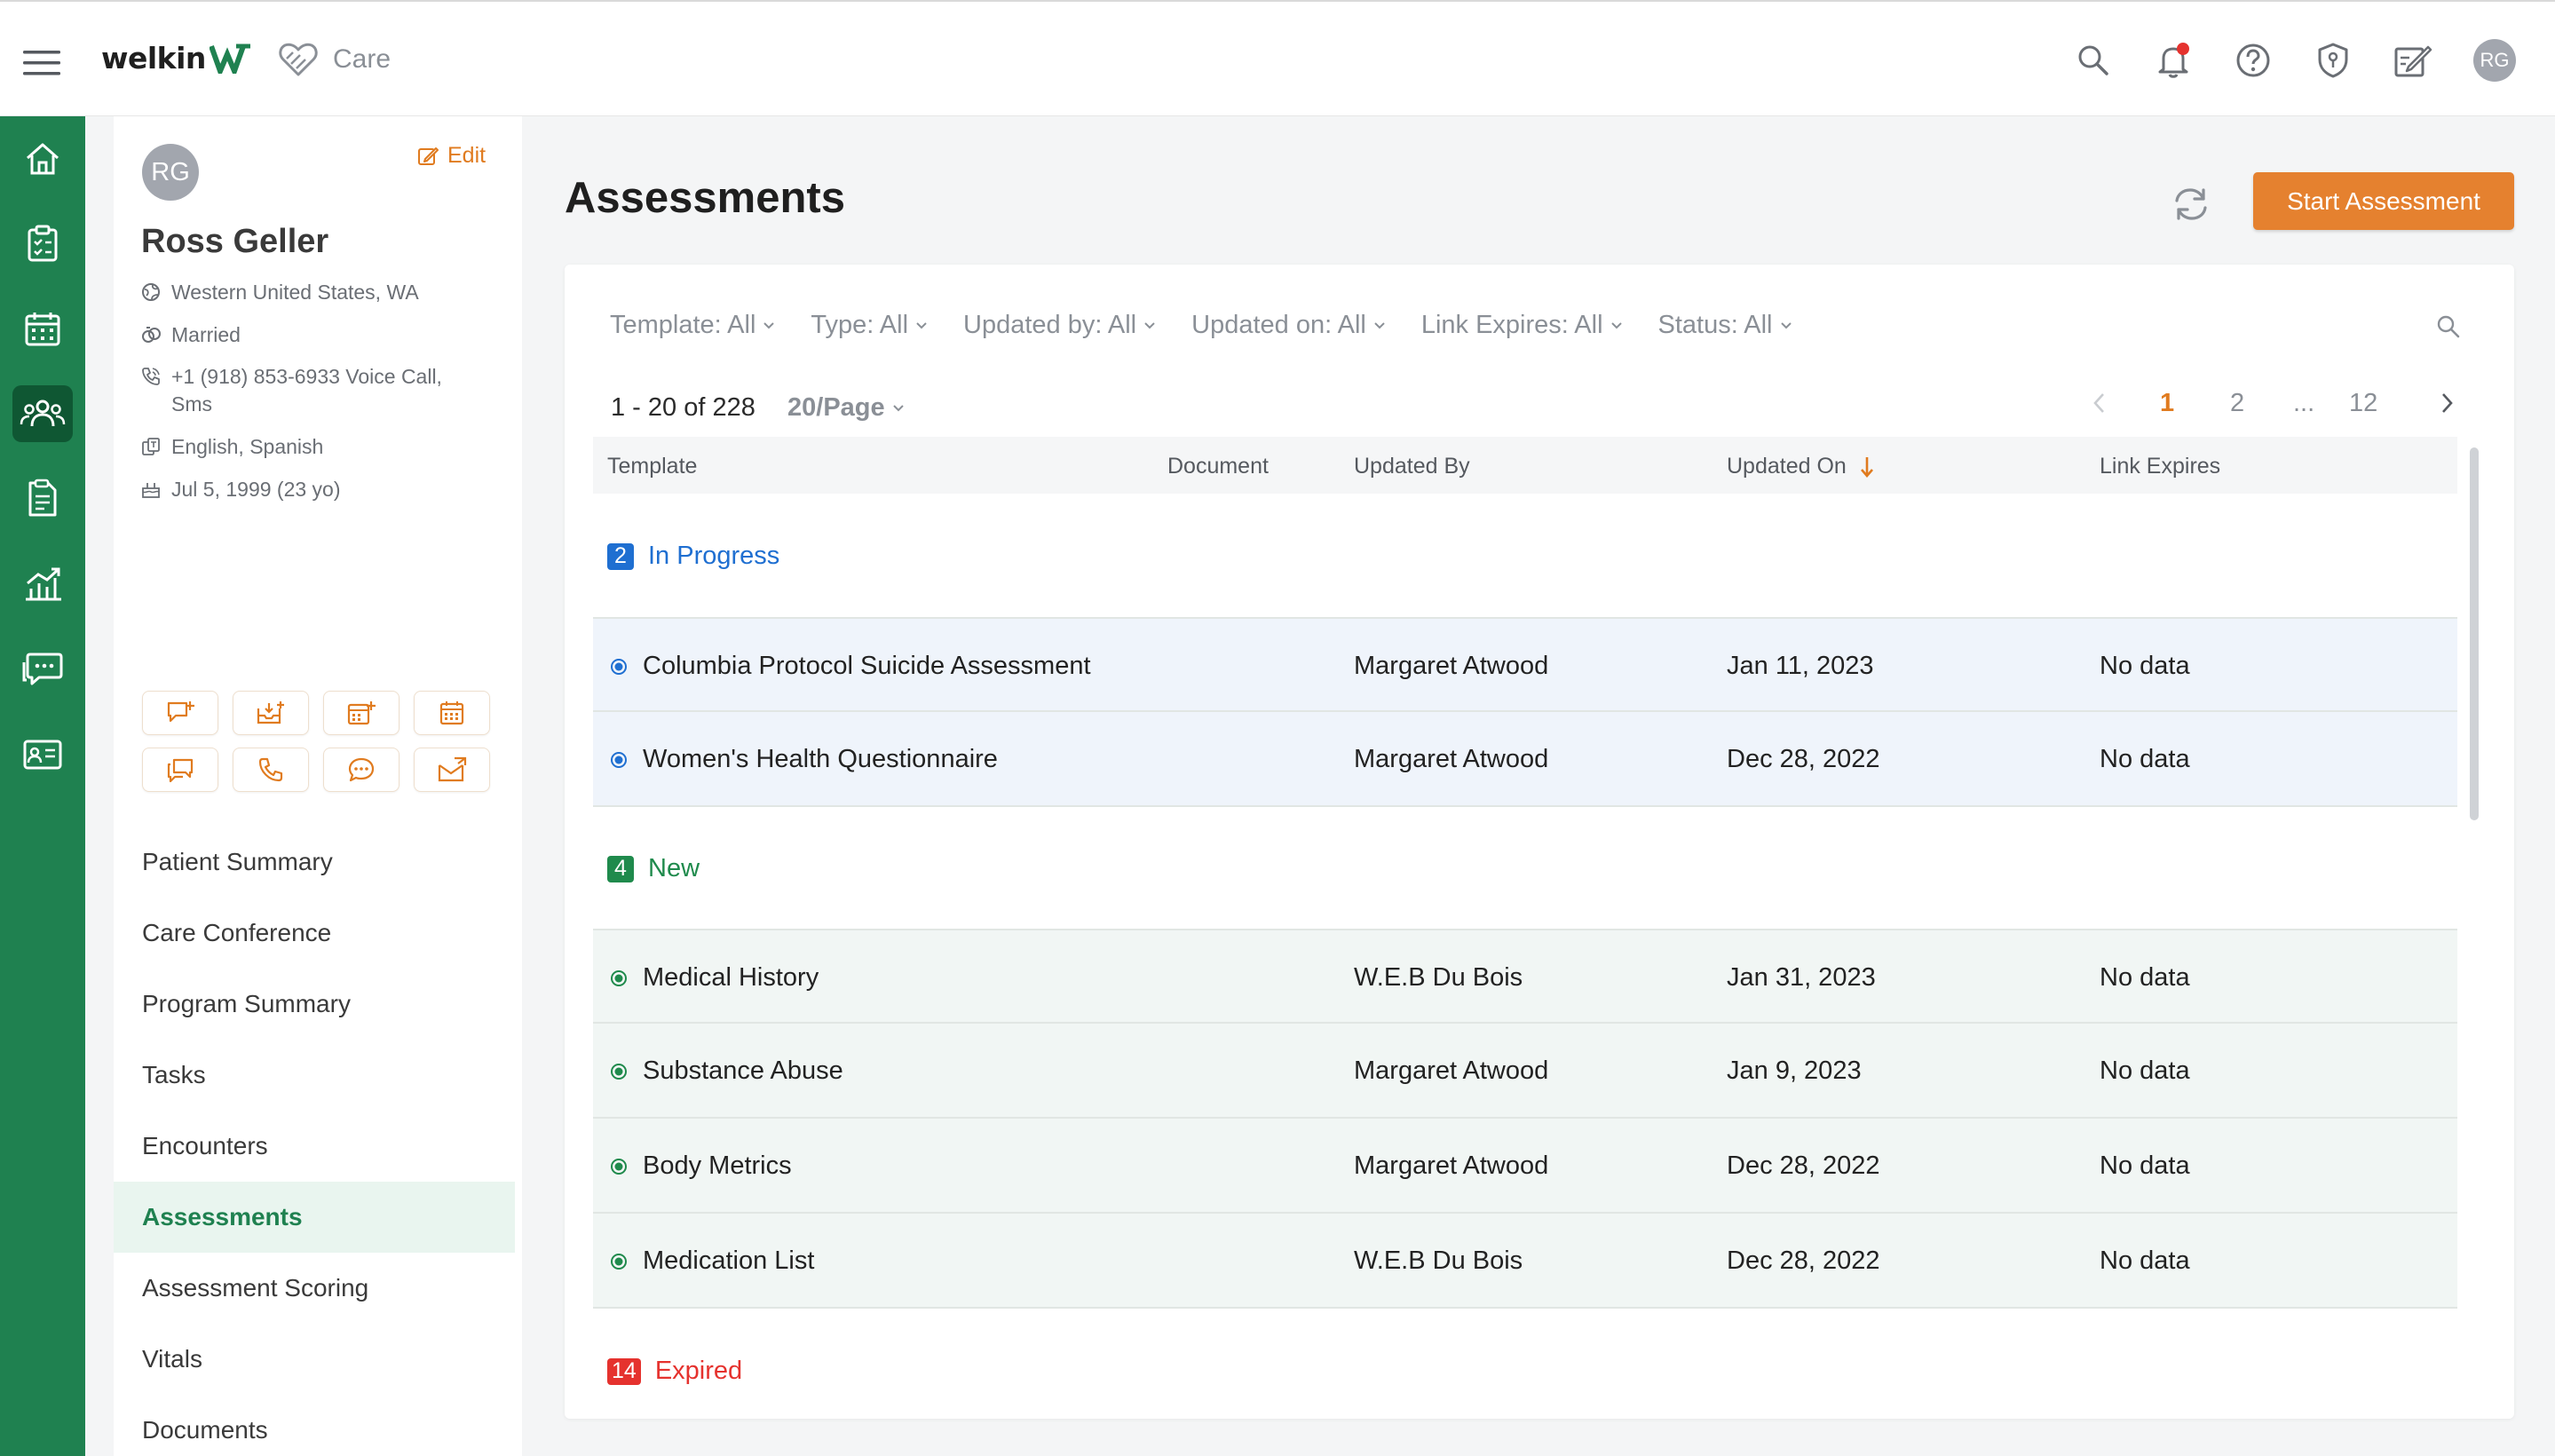 The height and width of the screenshot is (1456, 2555). Describe the element at coordinates (280, 292) in the screenshot. I see `patient-region: Western United States, WA` at that location.